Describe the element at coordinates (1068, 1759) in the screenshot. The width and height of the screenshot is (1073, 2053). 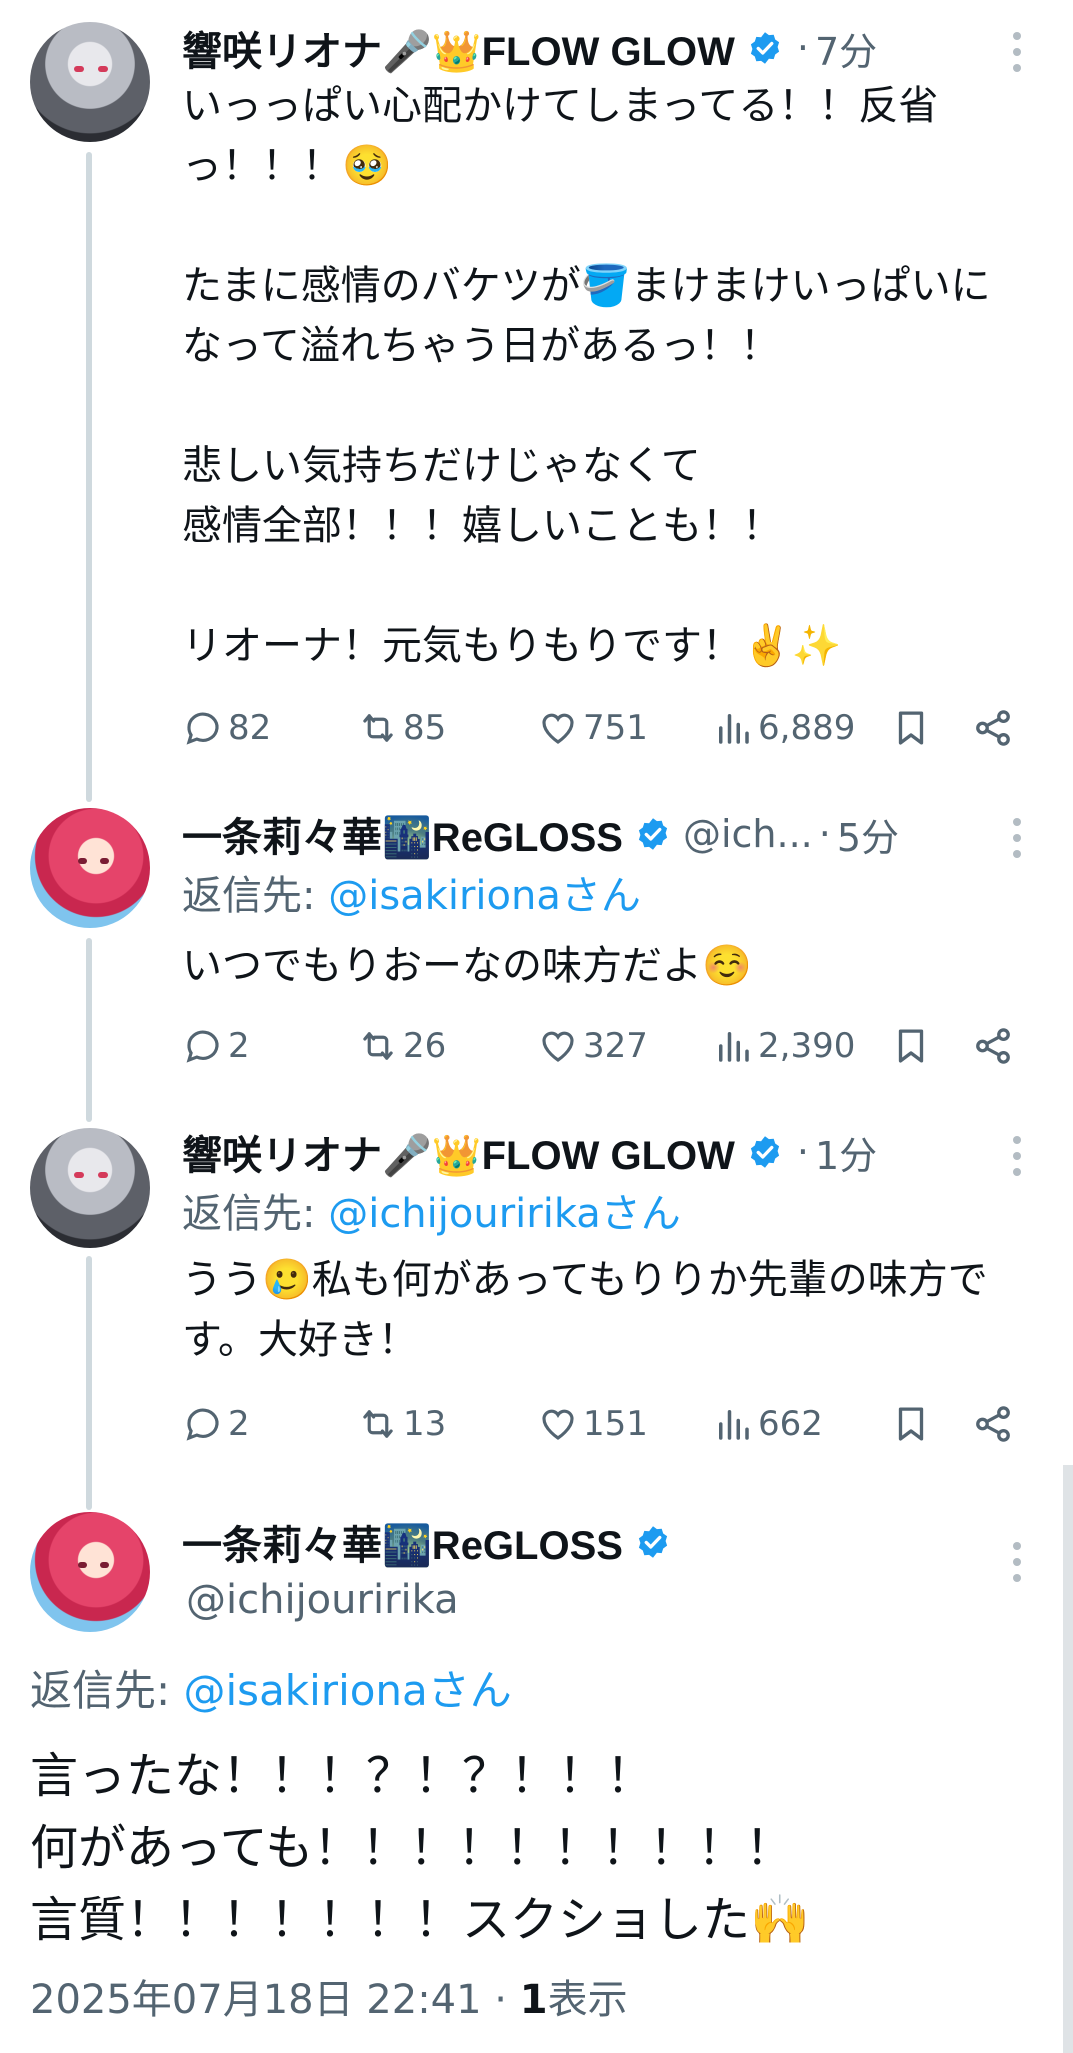
I see `scrollbar` at that location.